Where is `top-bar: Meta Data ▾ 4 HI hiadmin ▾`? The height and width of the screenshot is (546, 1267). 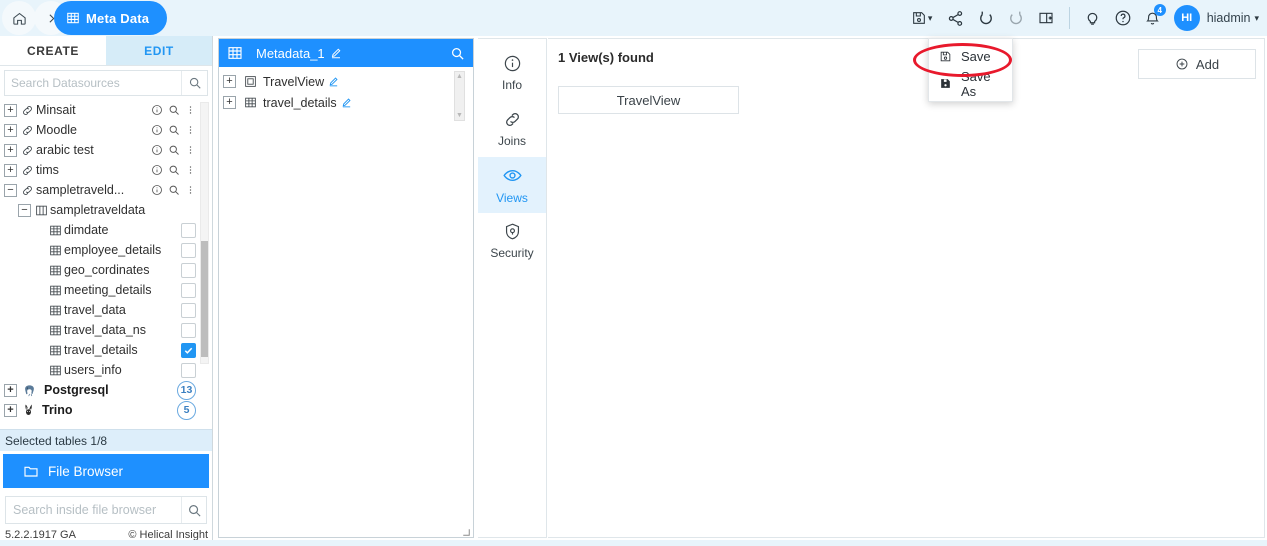
top-bar: Meta Data ▾ 4 HI hiadmin ▾ is located at coordinates (633, 18).